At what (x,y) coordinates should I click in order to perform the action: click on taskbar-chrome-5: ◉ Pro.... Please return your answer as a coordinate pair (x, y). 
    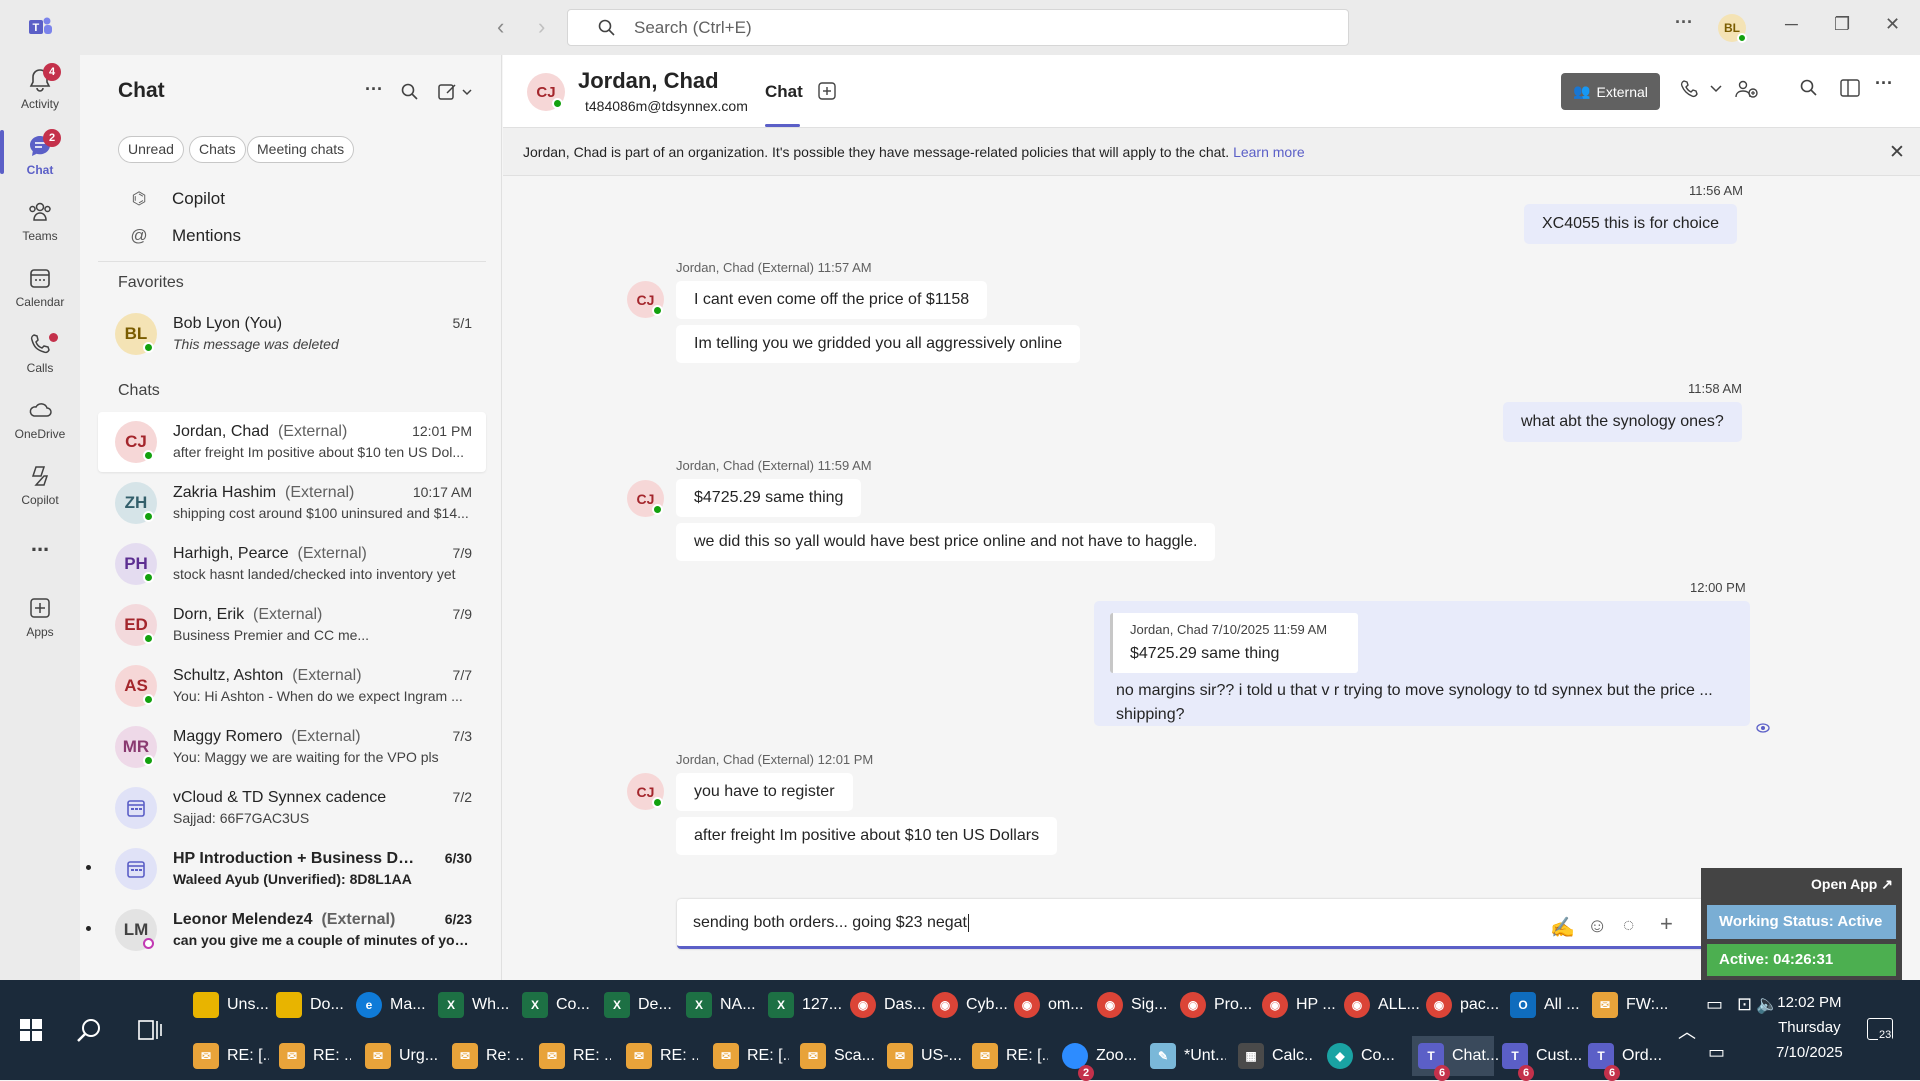
    Looking at the image, I should click on (1219, 1005).